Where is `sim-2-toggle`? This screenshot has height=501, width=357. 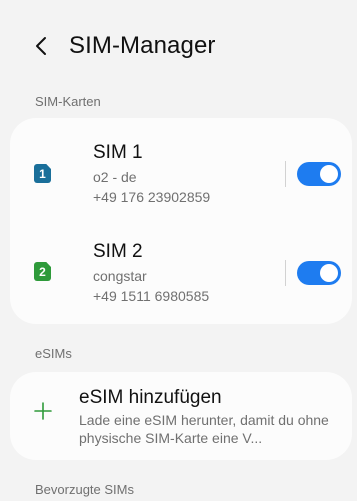 sim-2-toggle is located at coordinates (319, 273).